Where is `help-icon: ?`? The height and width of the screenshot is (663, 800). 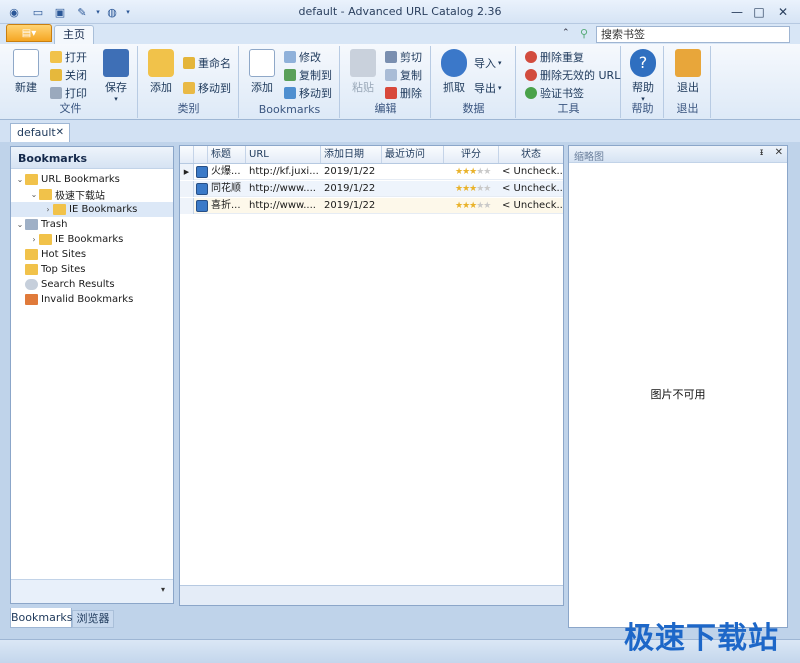
help-icon: ? is located at coordinates (643, 63).